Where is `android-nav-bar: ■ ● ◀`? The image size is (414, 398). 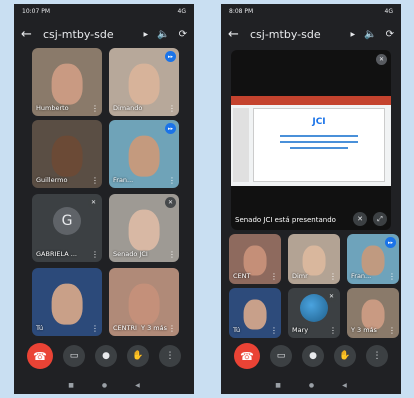
android-nav-bar: ■ ● ◀ is located at coordinates (104, 385).